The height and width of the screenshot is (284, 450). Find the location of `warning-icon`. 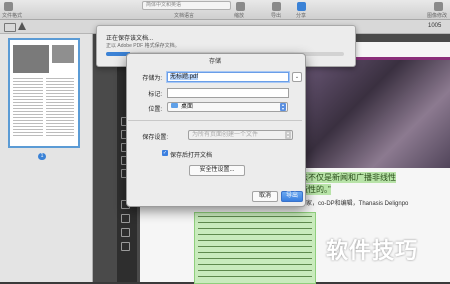

warning-icon is located at coordinates (22, 26).